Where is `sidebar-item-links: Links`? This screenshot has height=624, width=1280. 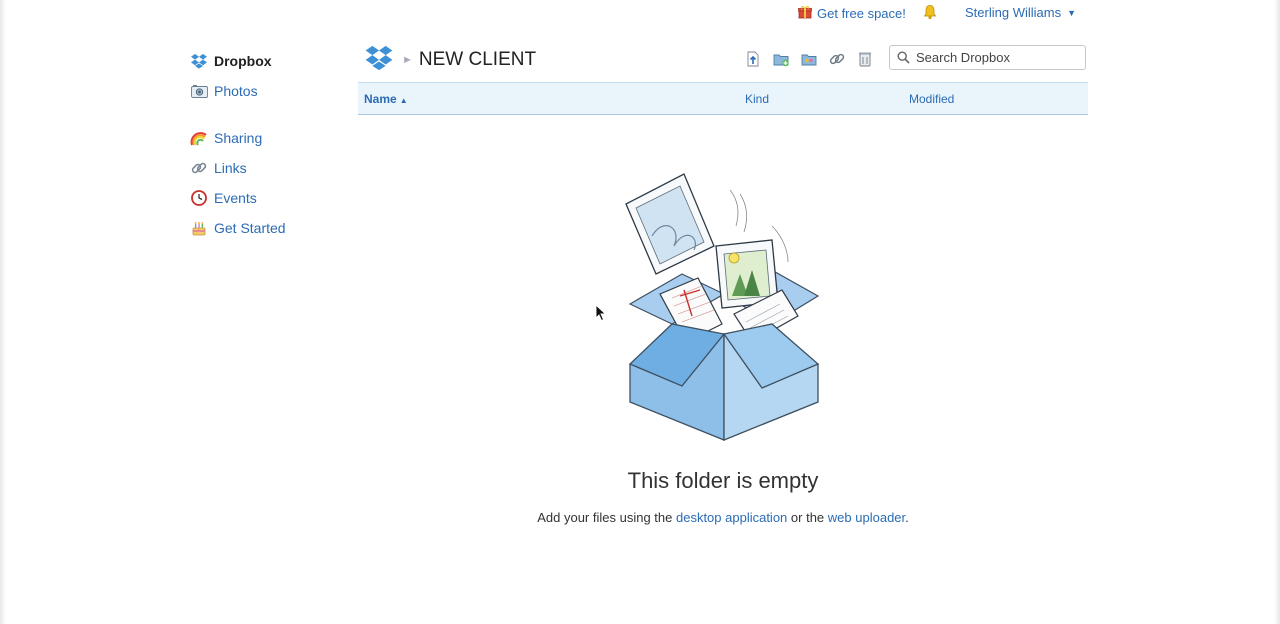 sidebar-item-links: Links is located at coordinates (265, 168).